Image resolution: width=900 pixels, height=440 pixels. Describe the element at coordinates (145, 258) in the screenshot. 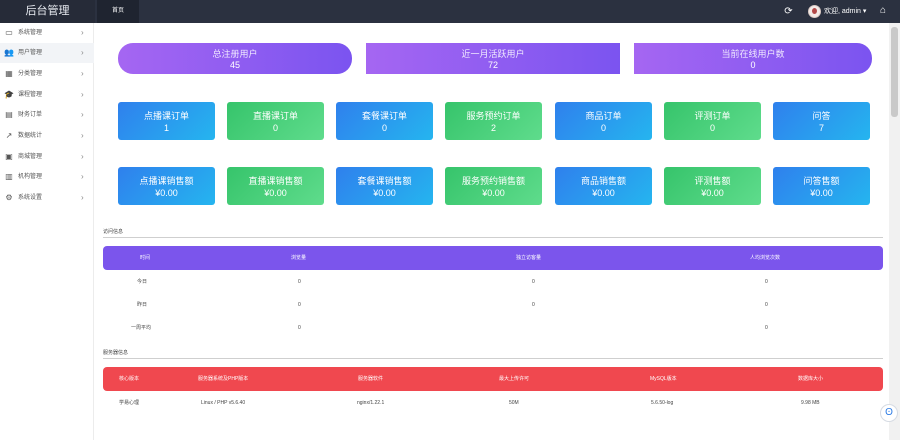

I see `column-header: 时间` at that location.